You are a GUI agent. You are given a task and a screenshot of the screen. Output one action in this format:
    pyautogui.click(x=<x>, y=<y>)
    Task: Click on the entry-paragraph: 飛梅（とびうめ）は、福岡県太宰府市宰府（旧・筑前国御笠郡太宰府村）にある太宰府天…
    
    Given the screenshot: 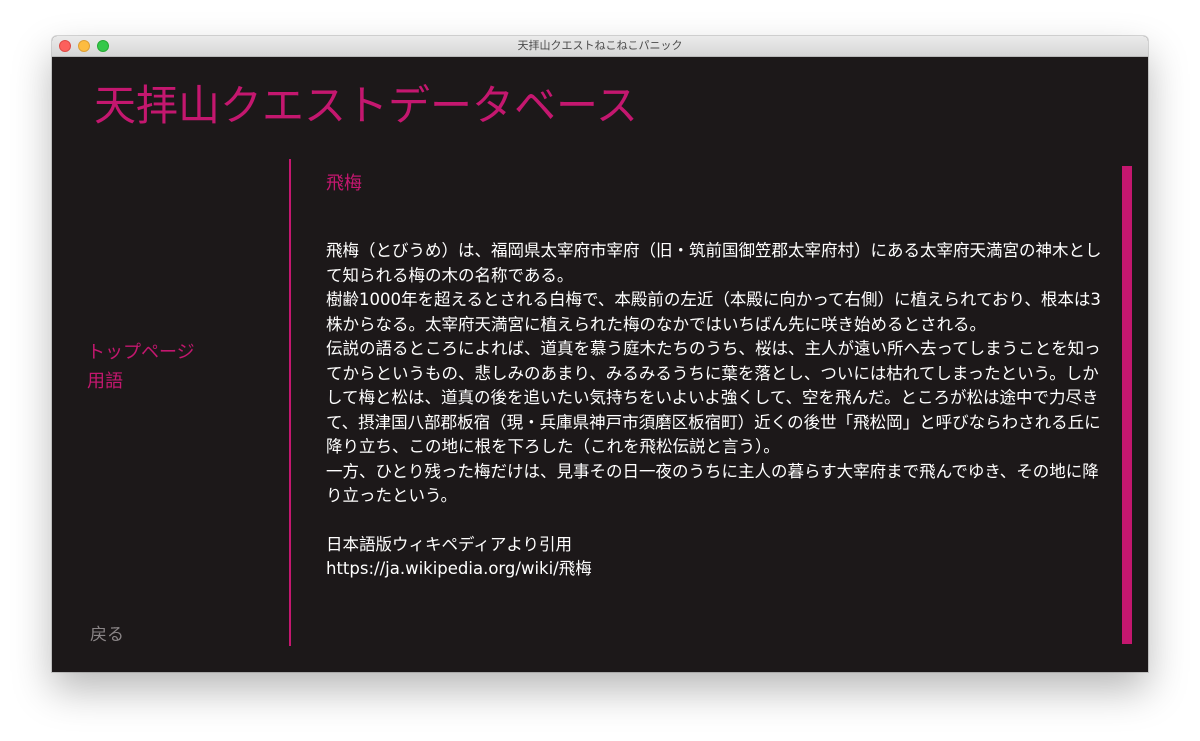 What is the action you would take?
    pyautogui.click(x=714, y=263)
    